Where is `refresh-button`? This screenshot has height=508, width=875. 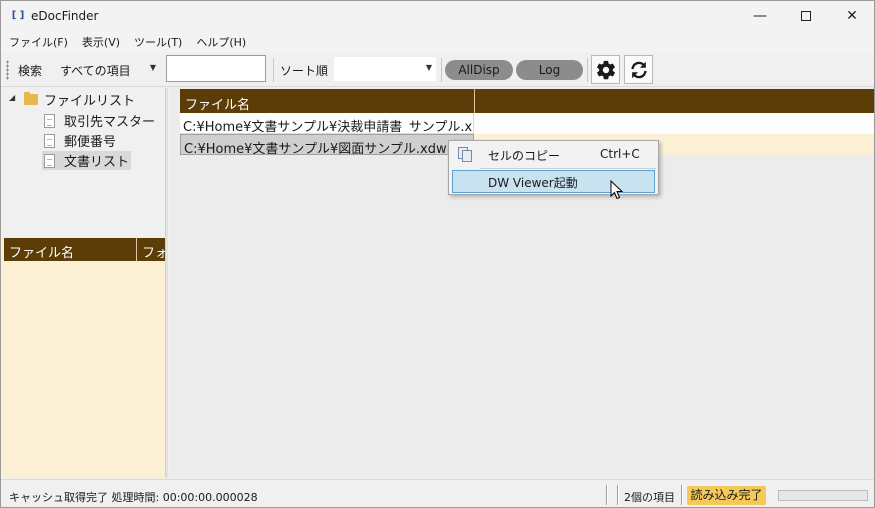 refresh-button is located at coordinates (638, 69).